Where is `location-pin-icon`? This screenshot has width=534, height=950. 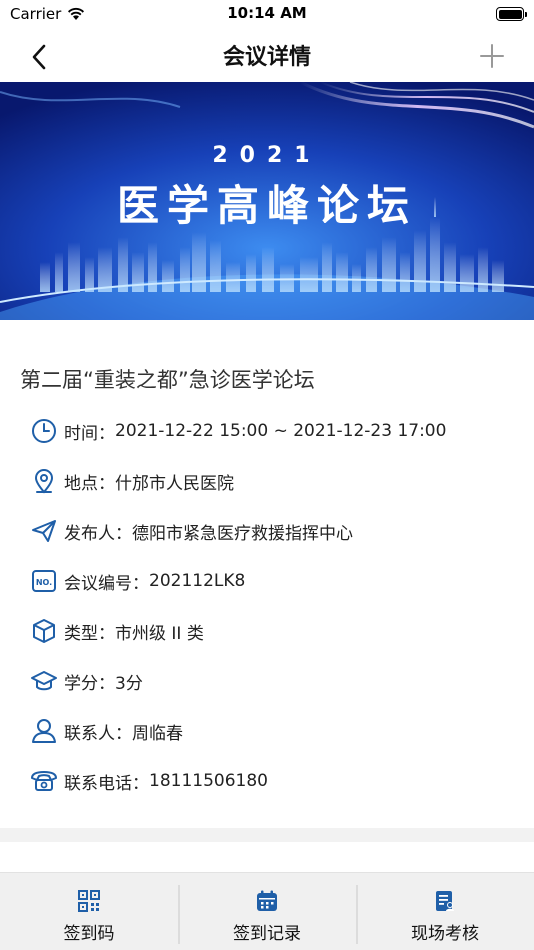
location-pin-icon is located at coordinates (44, 481).